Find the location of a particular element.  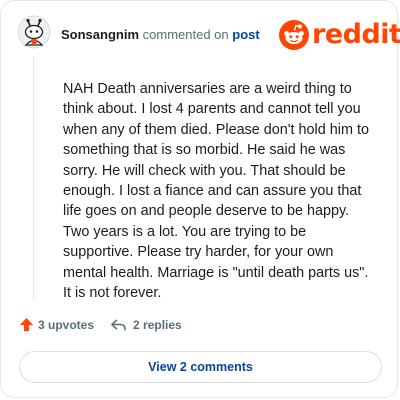

reddit-logo: reddit is located at coordinates (339, 34).